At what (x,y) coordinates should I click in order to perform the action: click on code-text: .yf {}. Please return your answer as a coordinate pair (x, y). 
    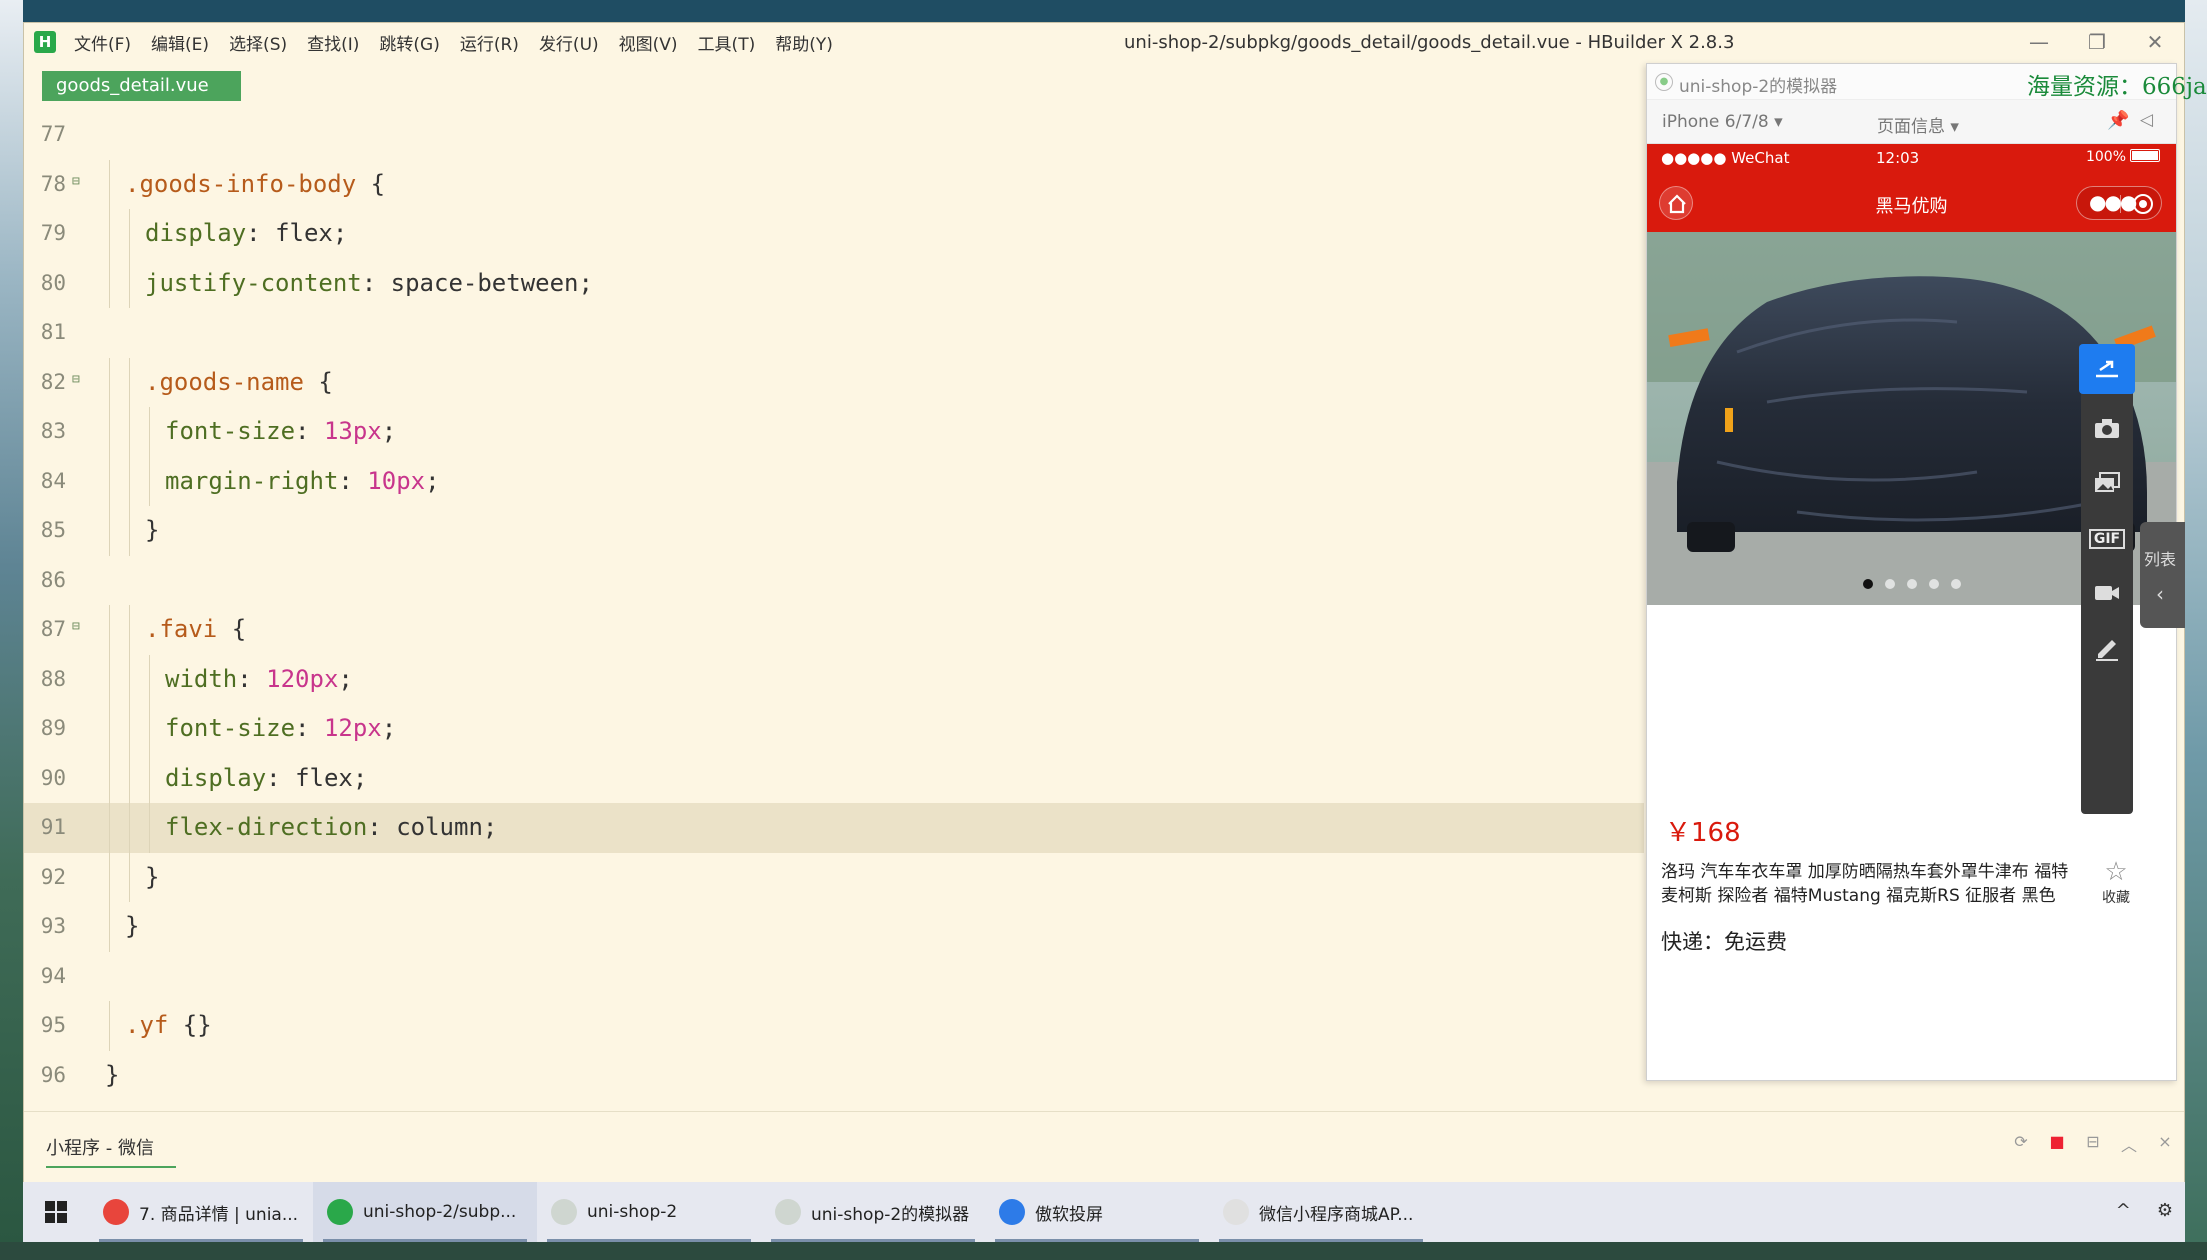
    Looking at the image, I should click on (168, 1025).